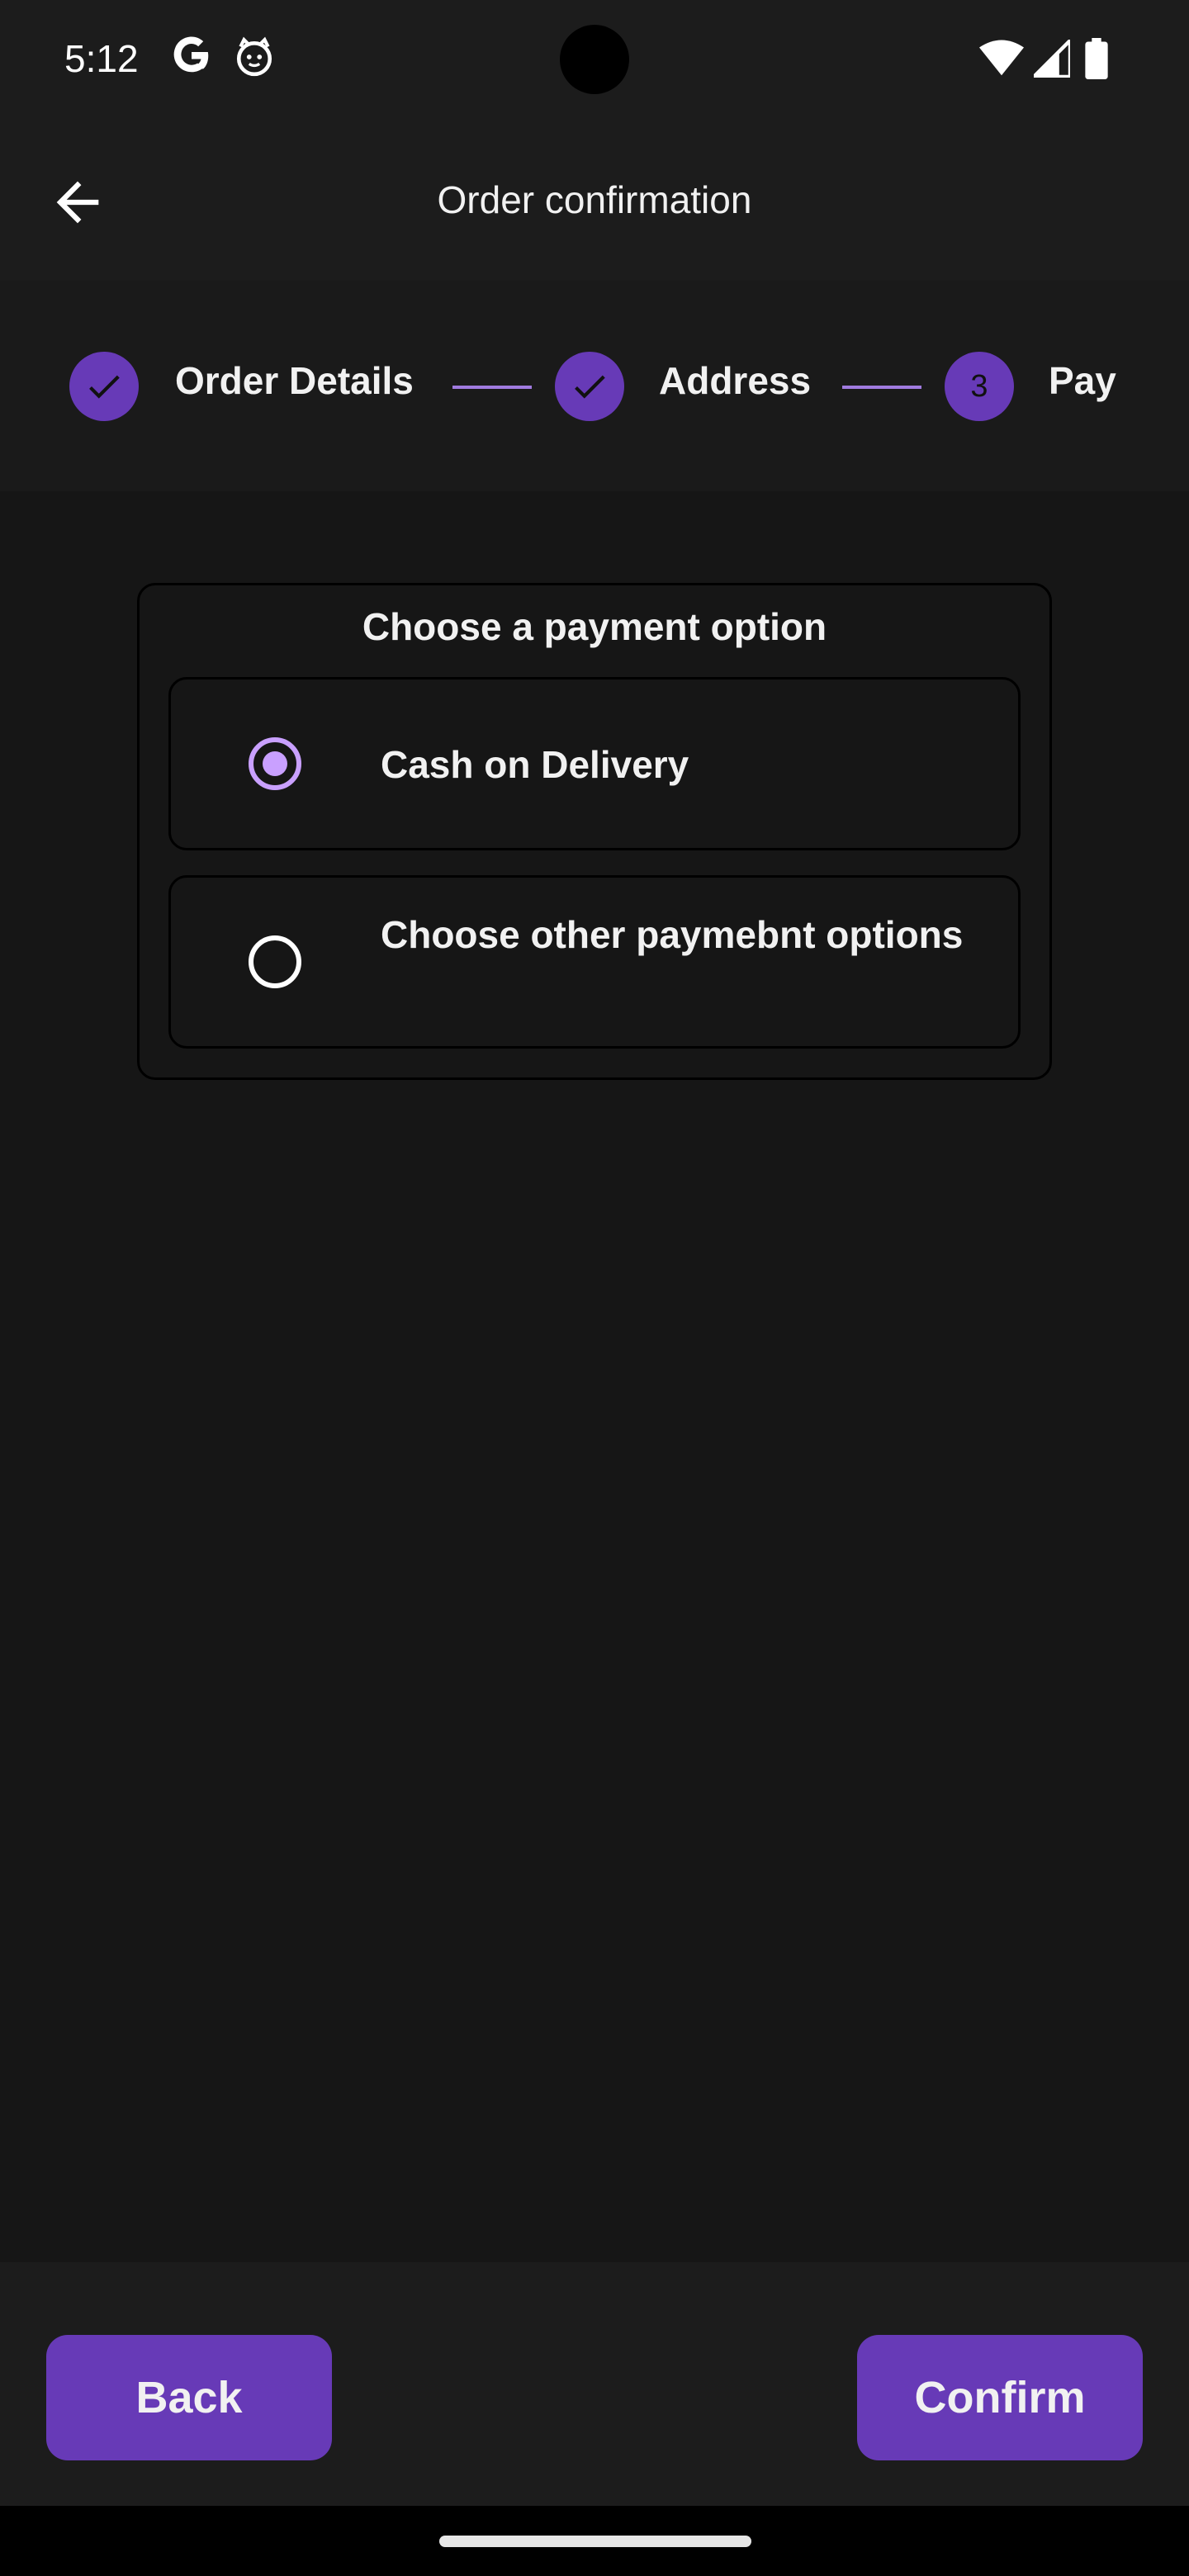  What do you see at coordinates (1096, 58) in the screenshot?
I see `battery-icon` at bounding box center [1096, 58].